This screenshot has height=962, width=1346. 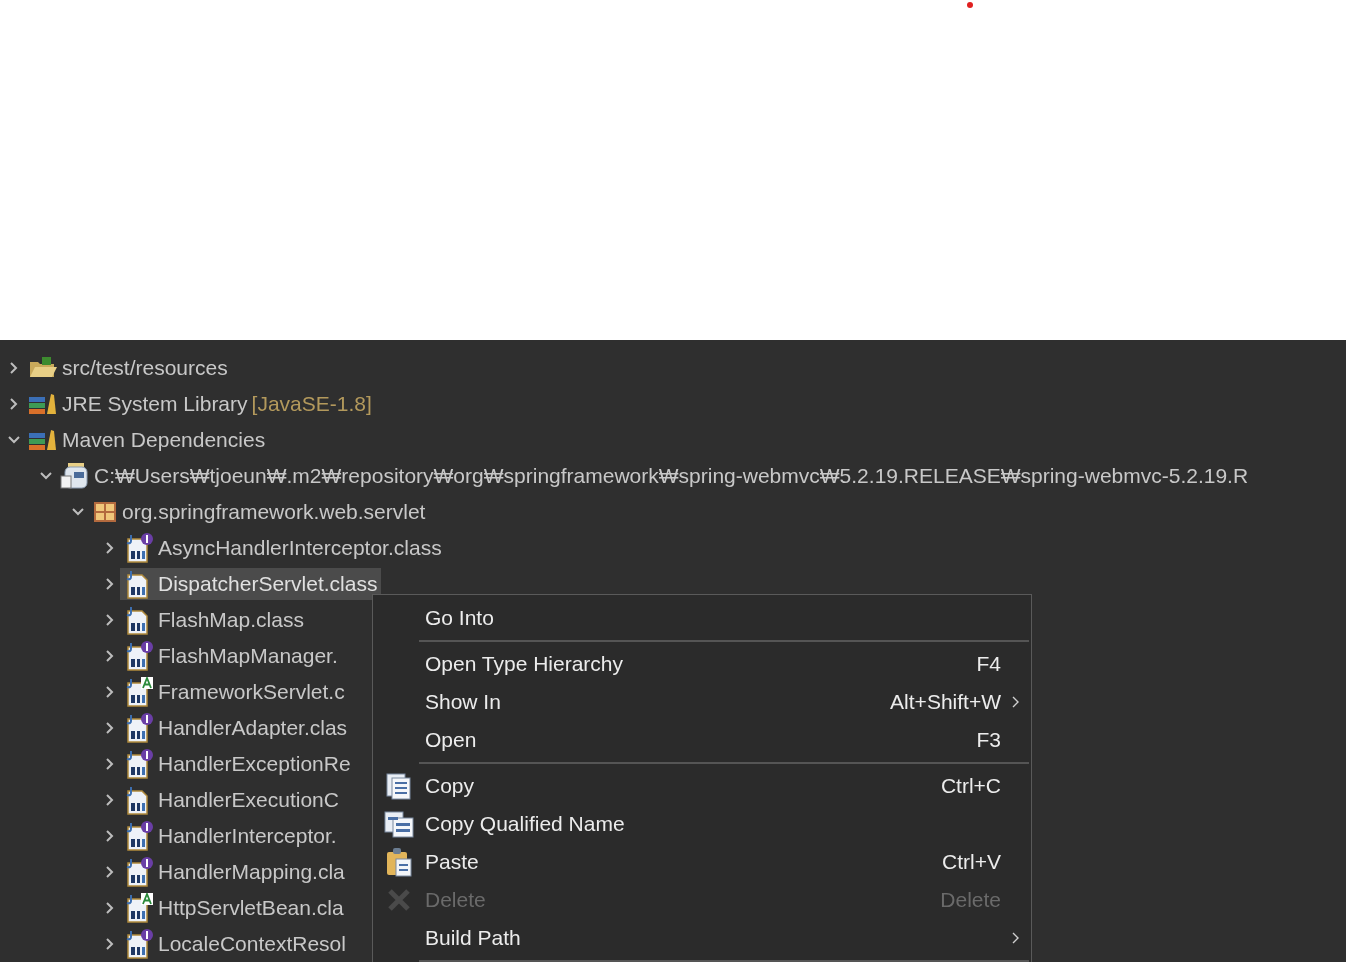 I want to click on item-label: DispatcherServlet.class, so click(x=268, y=584).